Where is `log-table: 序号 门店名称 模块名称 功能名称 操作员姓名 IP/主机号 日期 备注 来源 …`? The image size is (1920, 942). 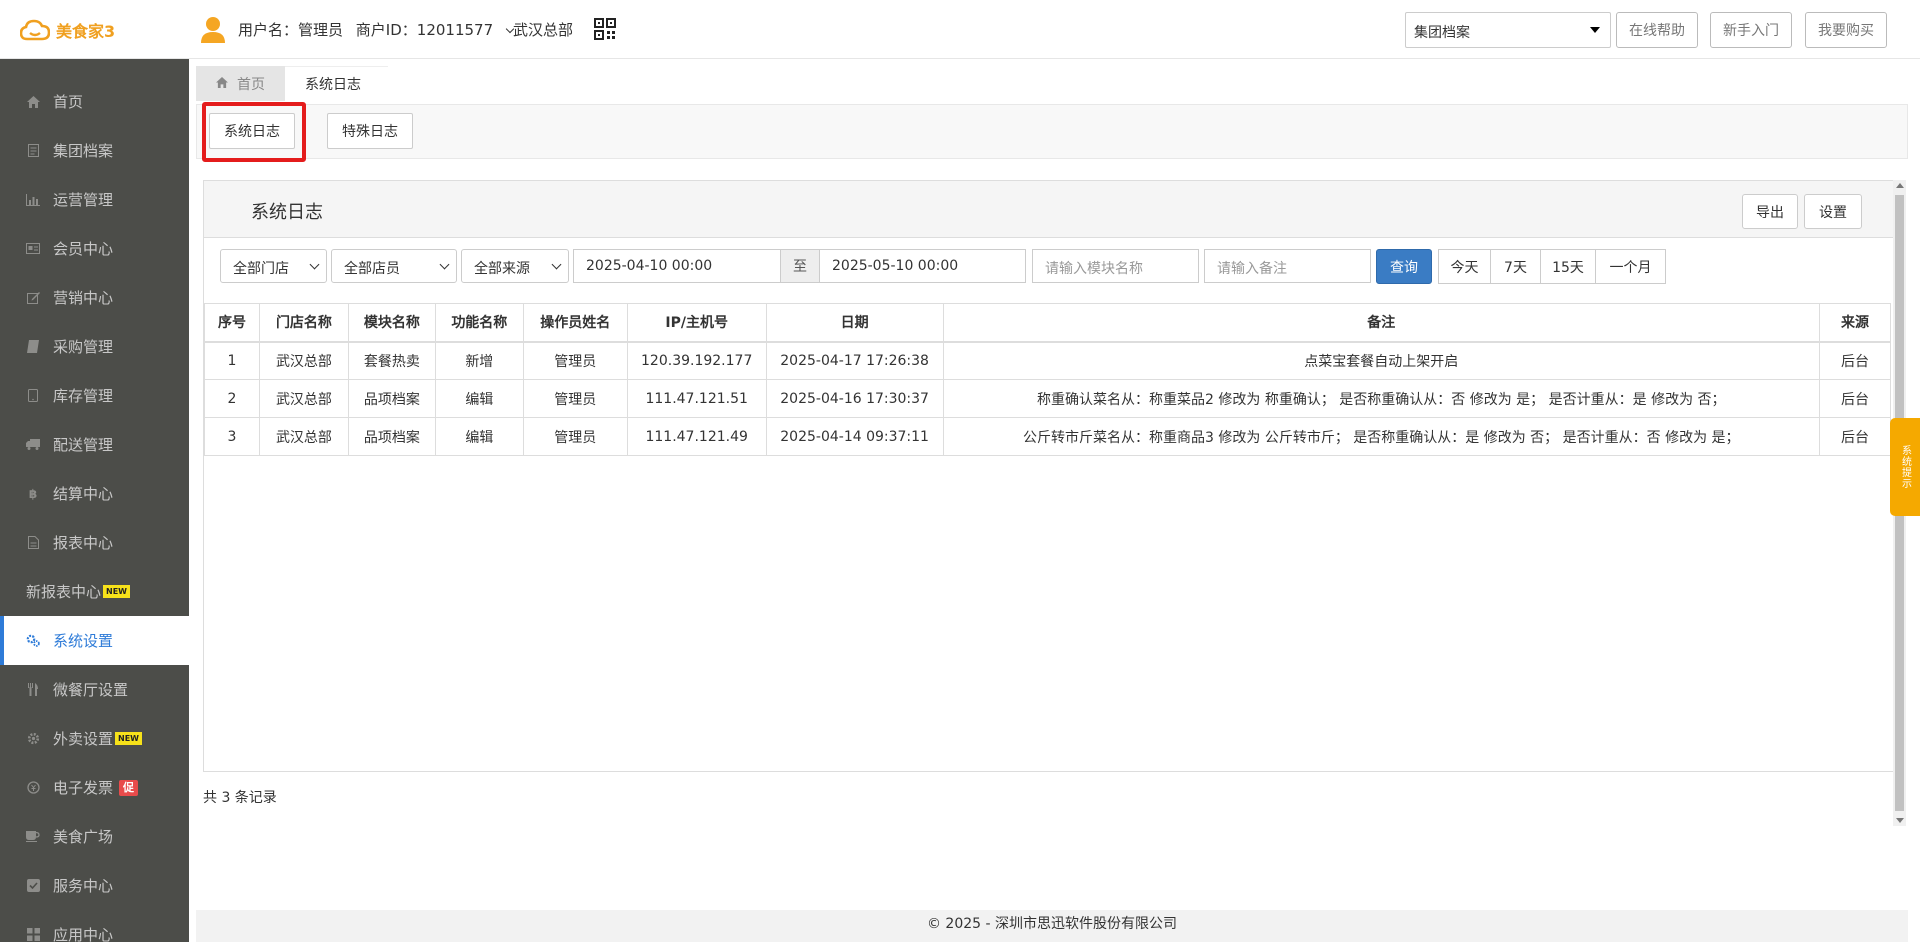 log-table: 序号 门店名称 模块名称 功能名称 操作员姓名 IP/主机号 日期 备注 来源 … is located at coordinates (1048, 379).